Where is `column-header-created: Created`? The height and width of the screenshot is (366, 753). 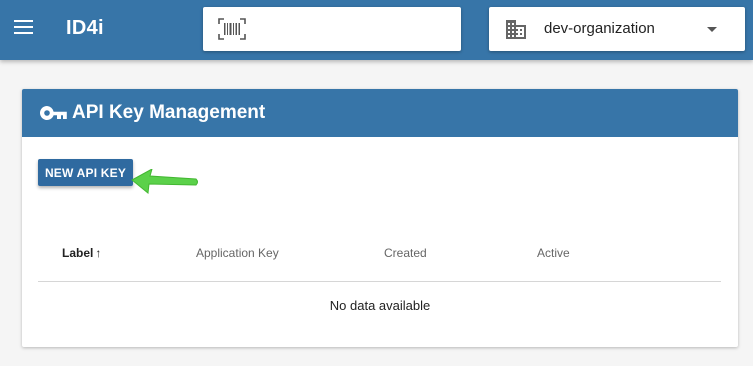 column-header-created: Created is located at coordinates (405, 253).